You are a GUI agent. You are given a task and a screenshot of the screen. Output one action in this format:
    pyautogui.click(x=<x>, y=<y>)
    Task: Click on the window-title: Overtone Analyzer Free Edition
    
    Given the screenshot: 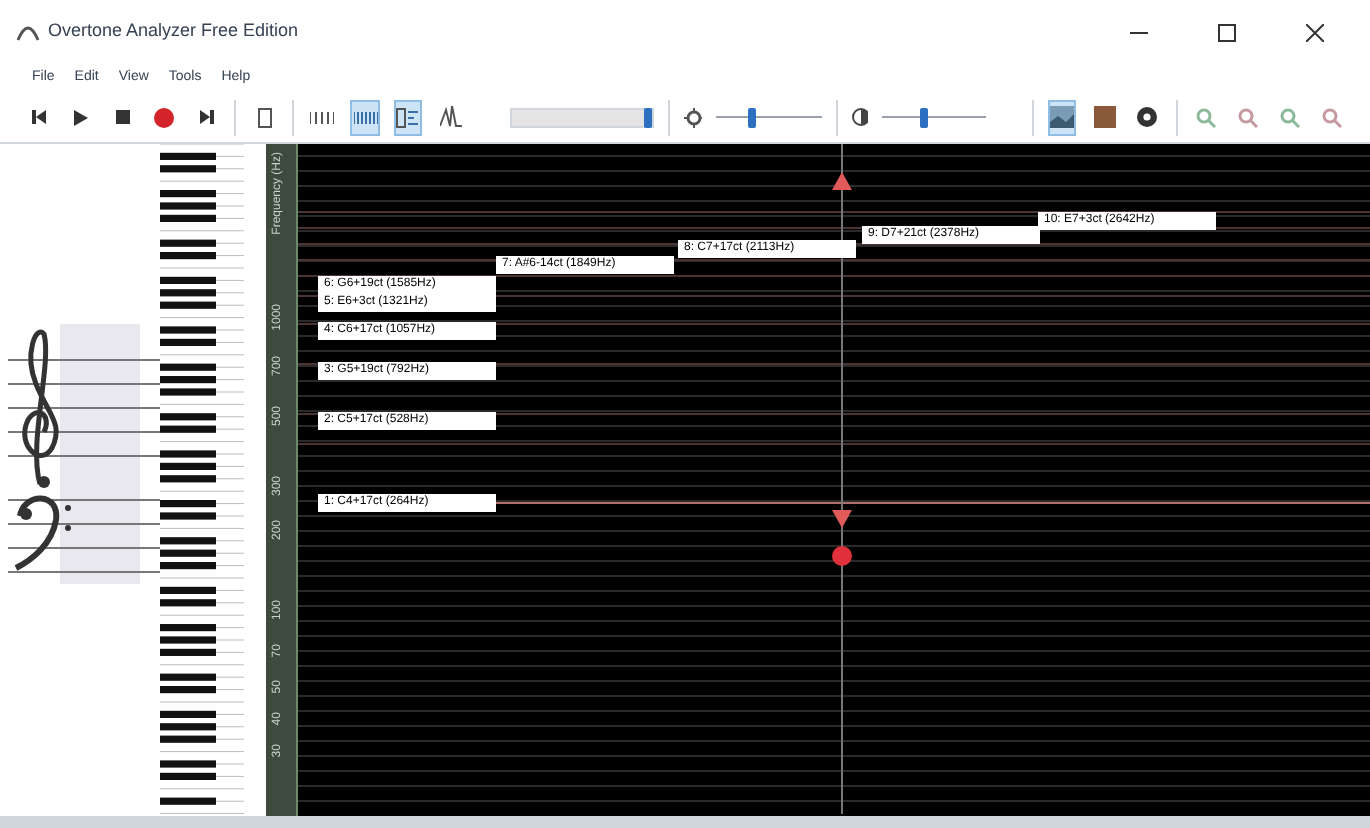 What is the action you would take?
    pyautogui.click(x=173, y=31)
    